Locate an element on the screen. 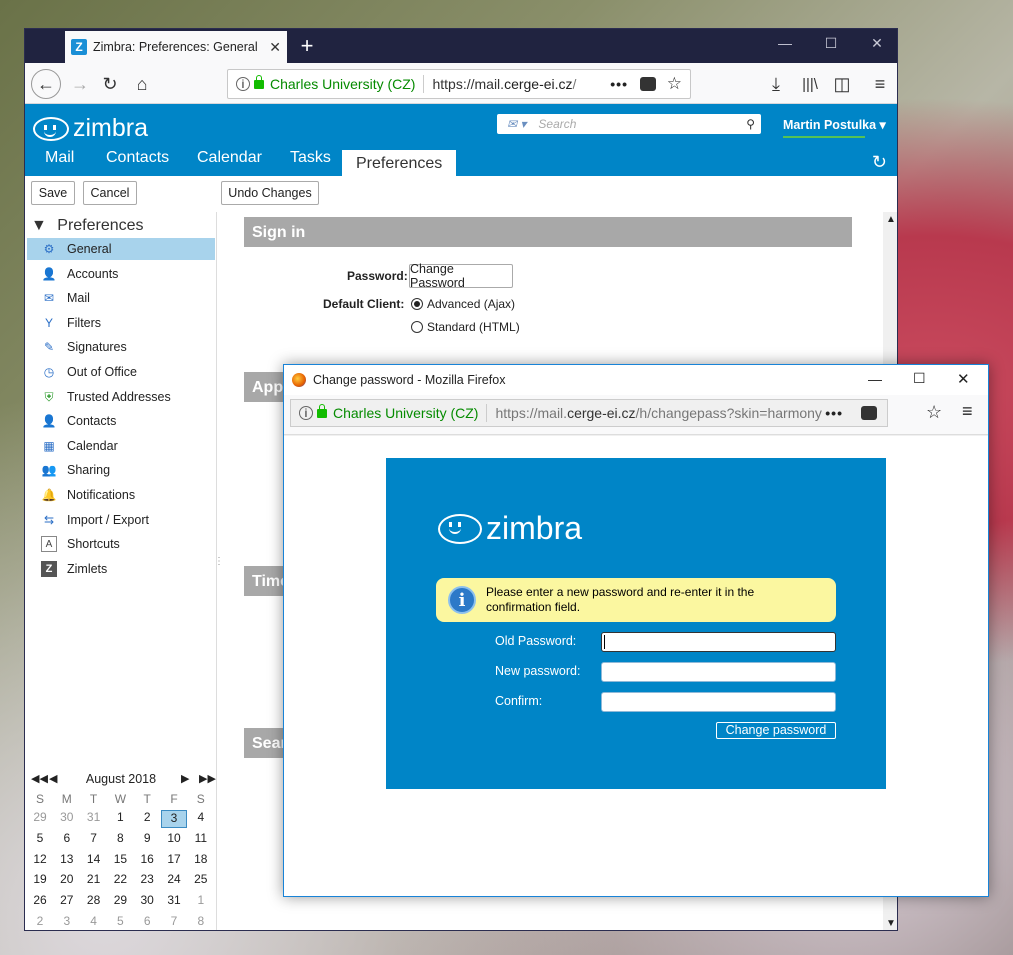 This screenshot has width=1013, height=955. calendar-day: 13 is located at coordinates (67, 859).